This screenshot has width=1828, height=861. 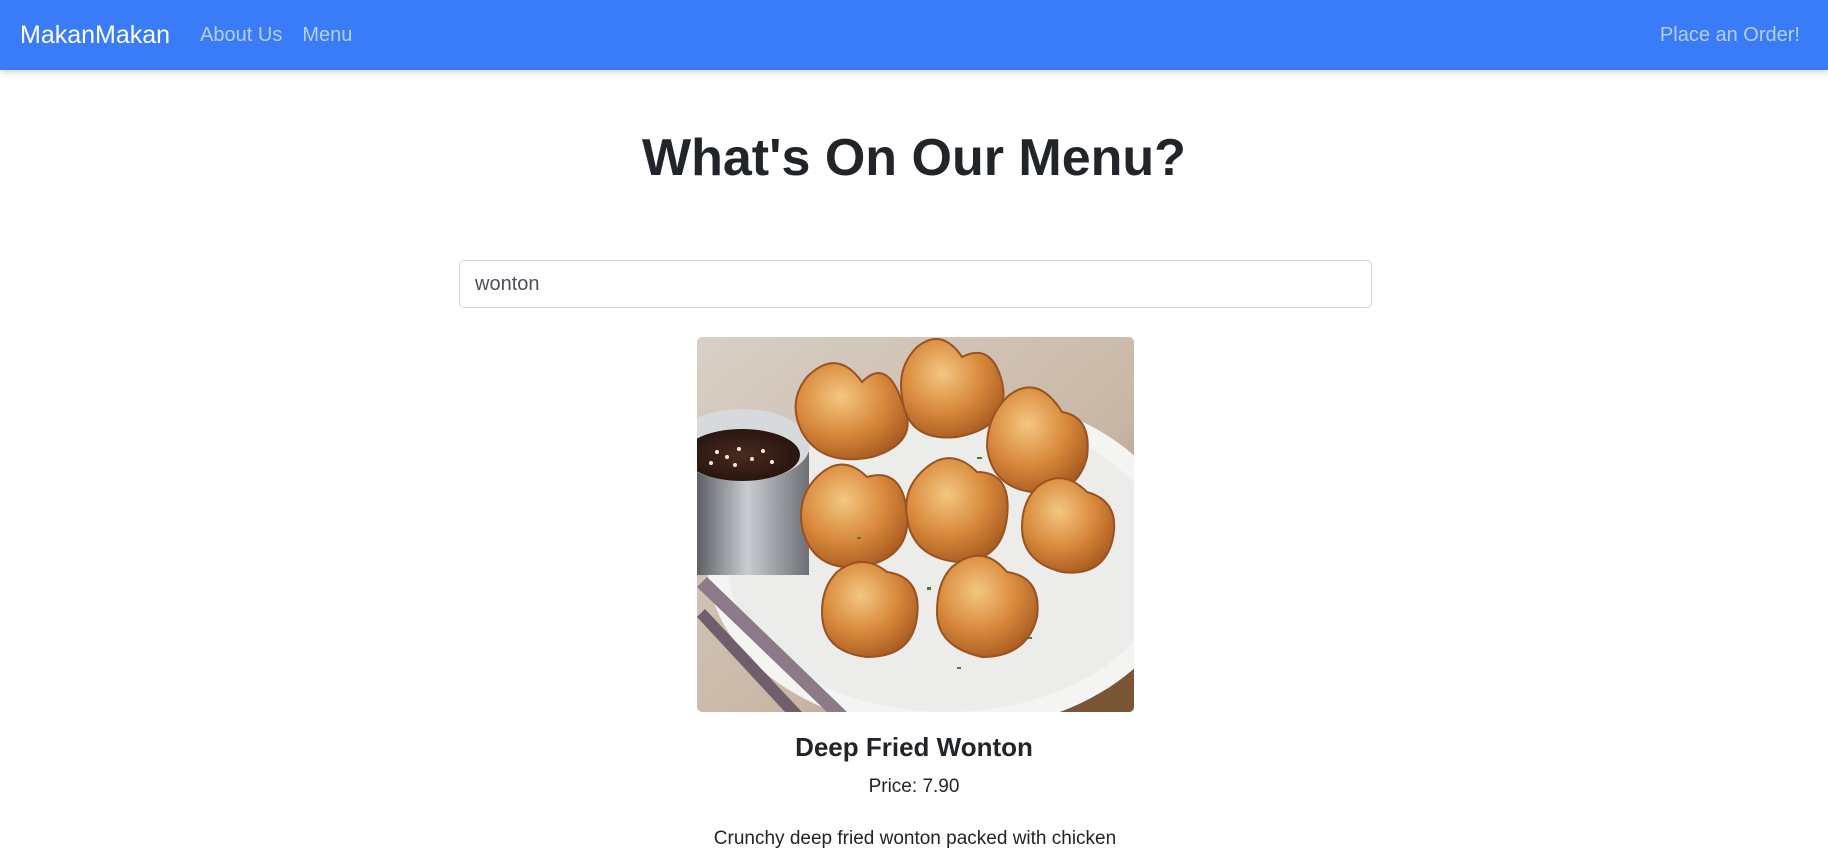 I want to click on item-price: Price: 7.90, so click(x=914, y=787).